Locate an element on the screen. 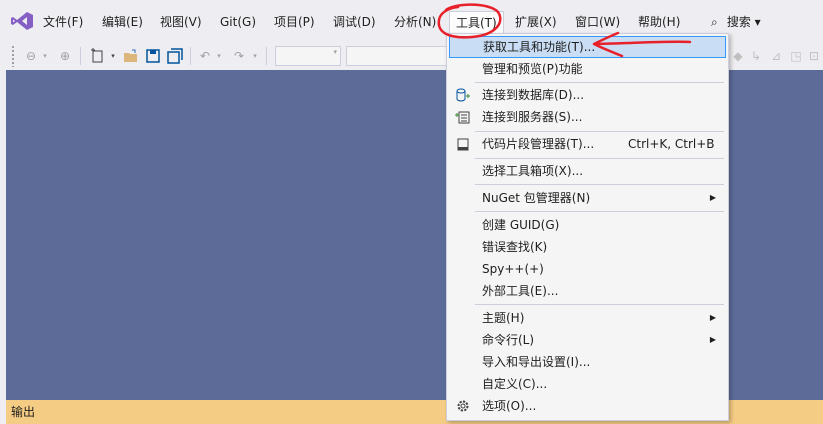 Image resolution: width=823 pixels, height=424 pixels. search-icon: ⌕ is located at coordinates (714, 22).